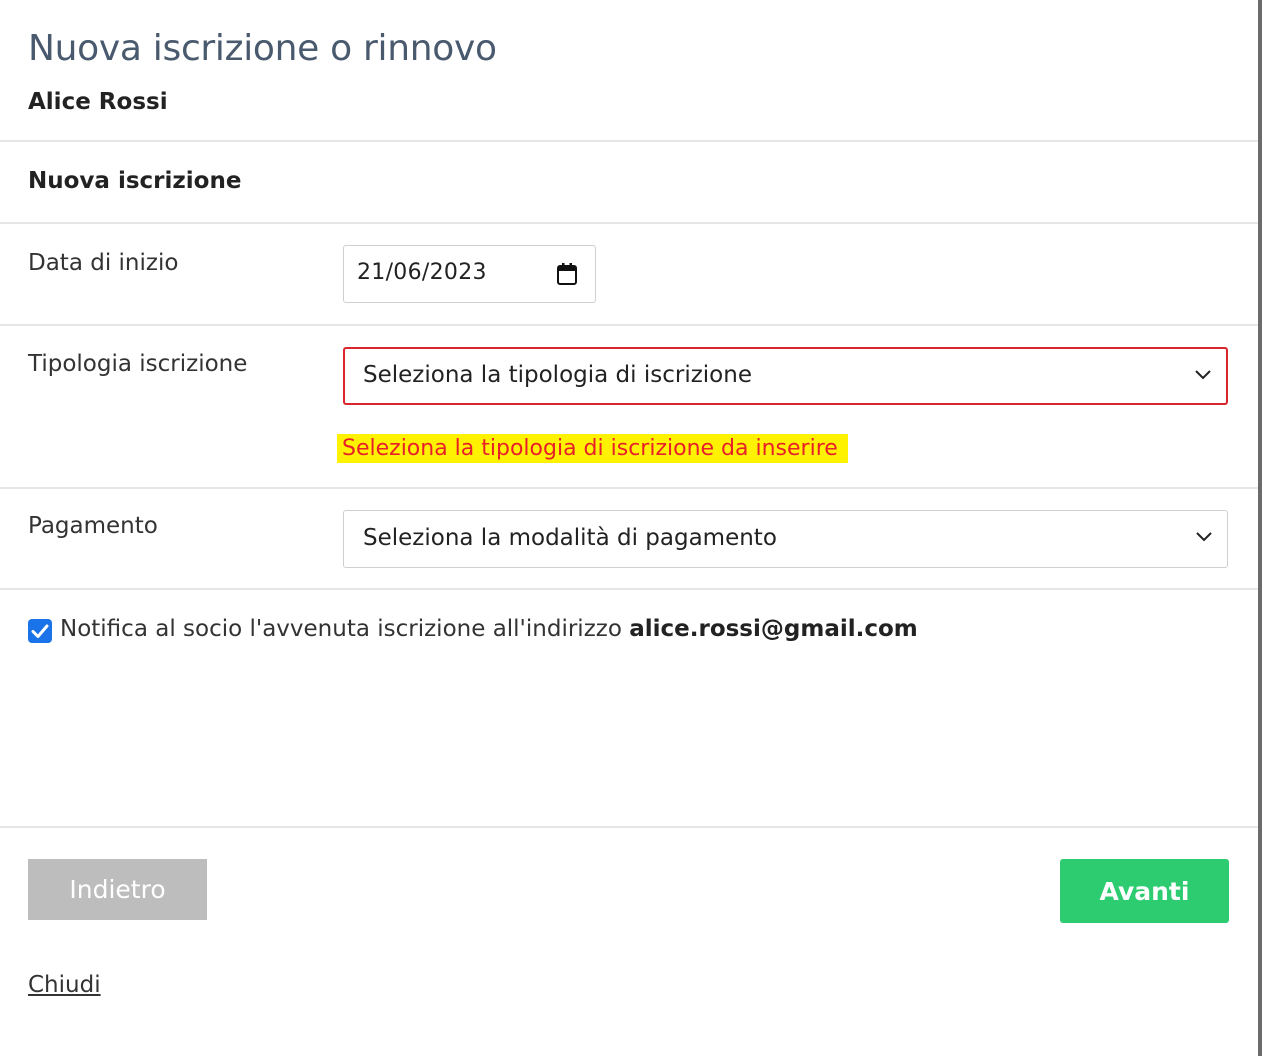  I want to click on member-name: Alice Rossi, so click(98, 102).